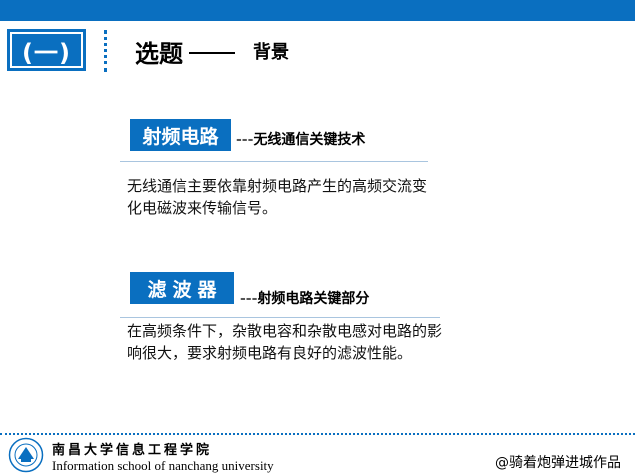  I want to click on slide-title: 选题 背景, so click(212, 51).